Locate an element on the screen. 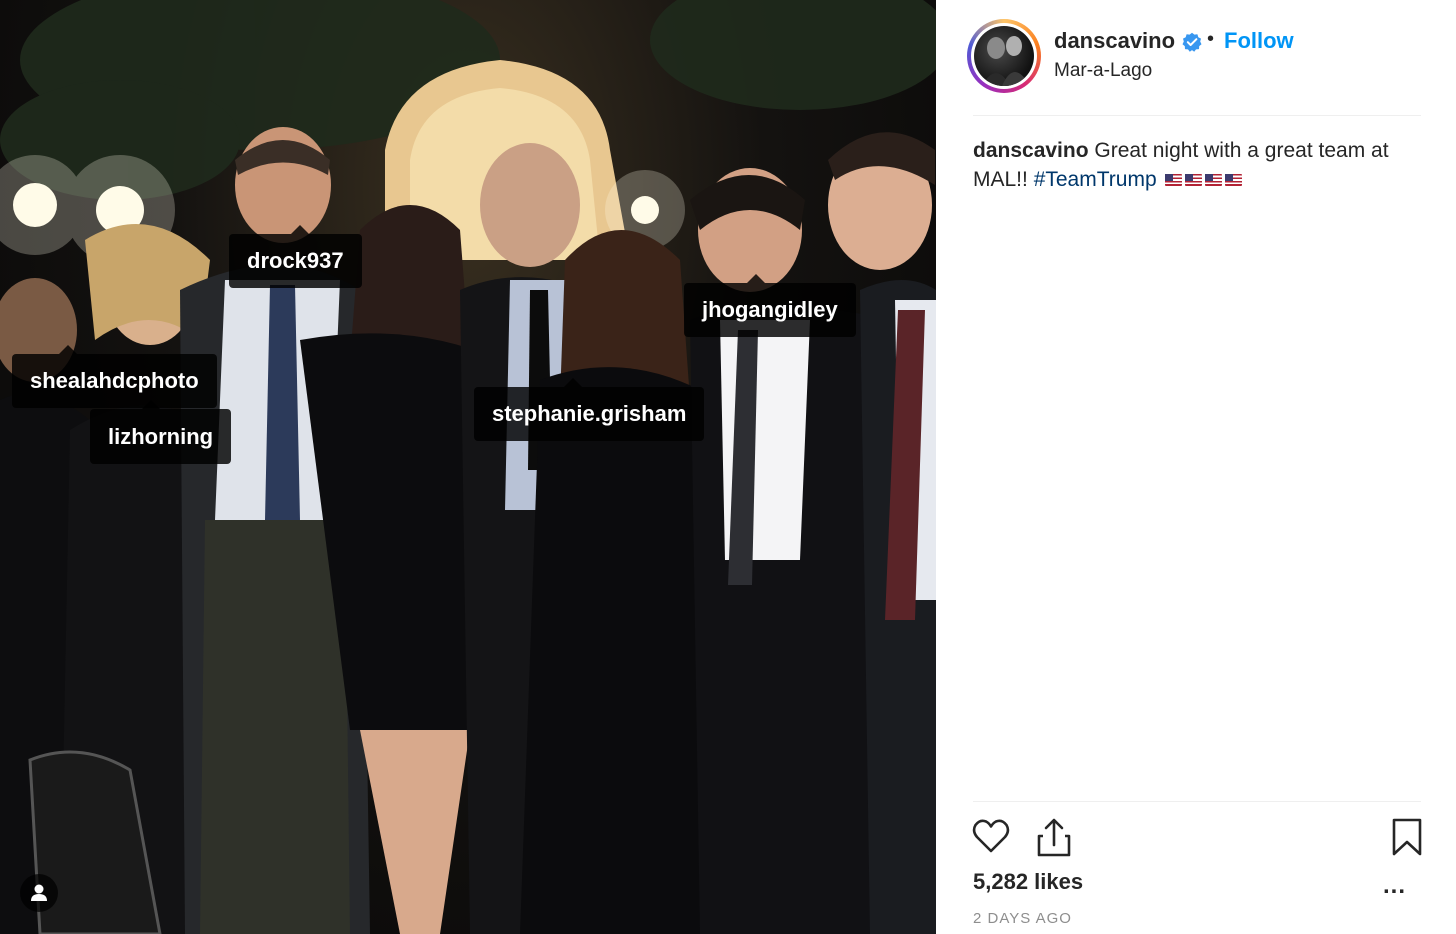 Image resolution: width=1456 pixels, height=934 pixels. avatar is located at coordinates (1004, 56).